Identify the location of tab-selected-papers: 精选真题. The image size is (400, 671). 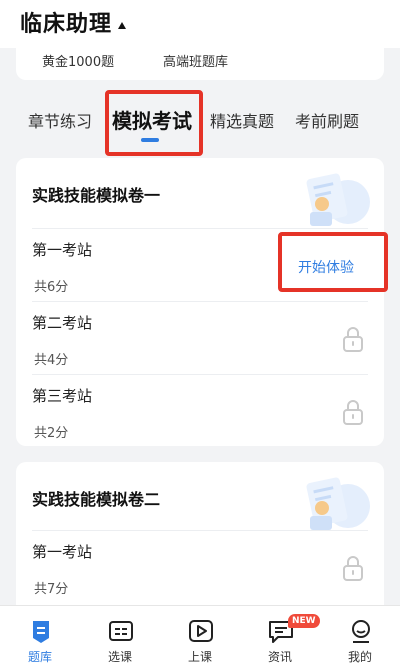
(242, 120).